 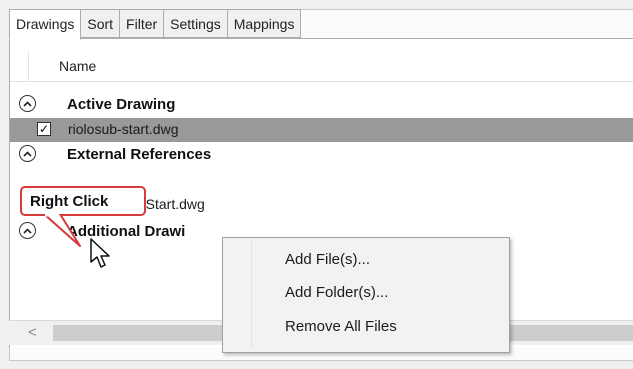 What do you see at coordinates (28, 66) in the screenshot?
I see `header-divider` at bounding box center [28, 66].